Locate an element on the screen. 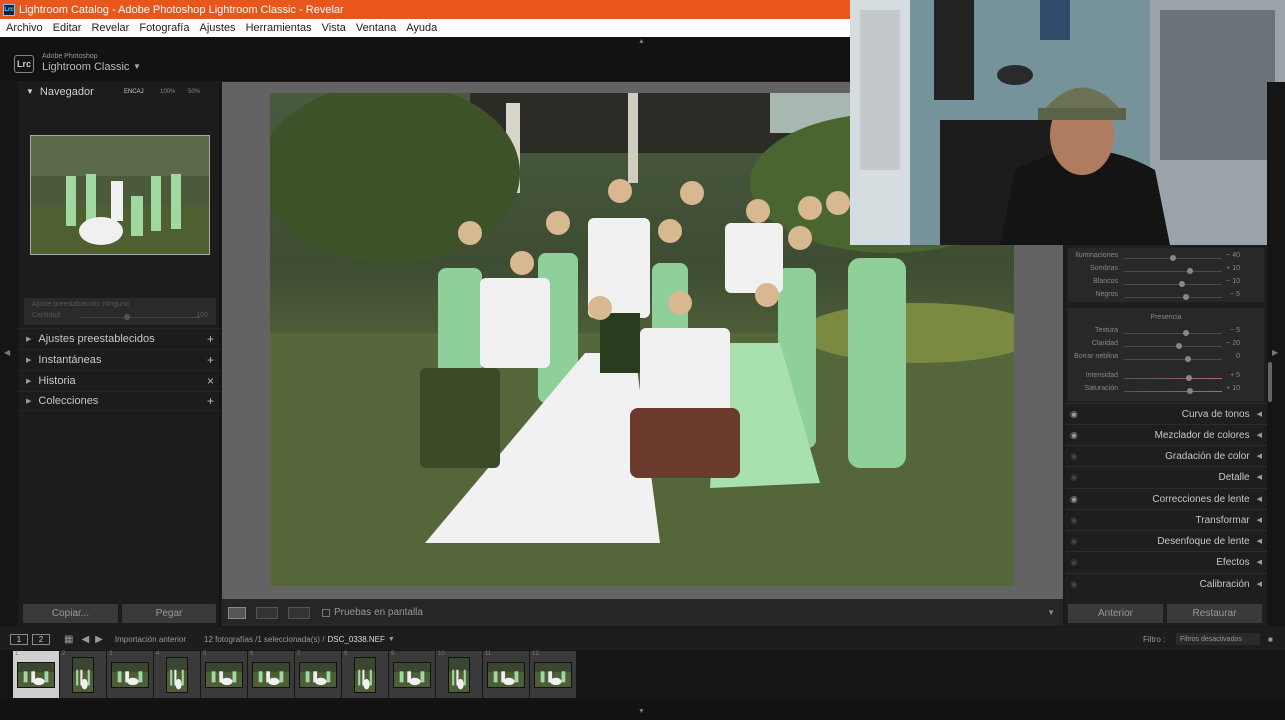  zoom-100: 100% is located at coordinates (167, 92).